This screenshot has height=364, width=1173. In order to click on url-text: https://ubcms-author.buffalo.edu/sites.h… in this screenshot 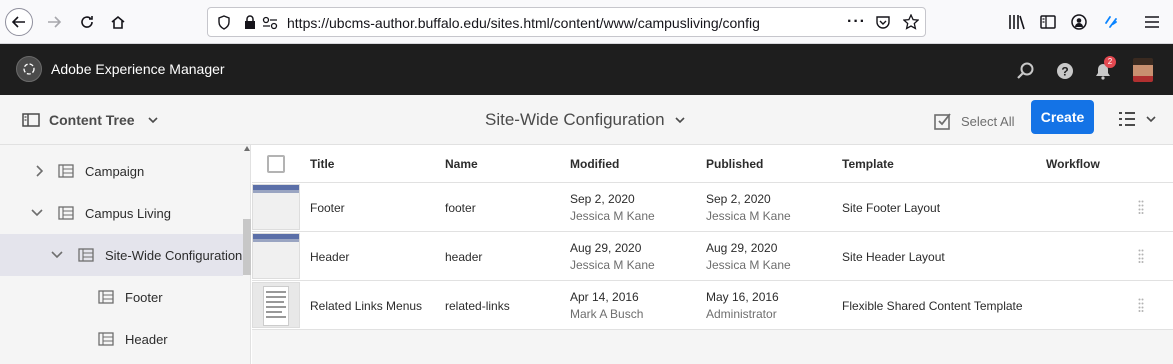, I will do `click(523, 23)`.